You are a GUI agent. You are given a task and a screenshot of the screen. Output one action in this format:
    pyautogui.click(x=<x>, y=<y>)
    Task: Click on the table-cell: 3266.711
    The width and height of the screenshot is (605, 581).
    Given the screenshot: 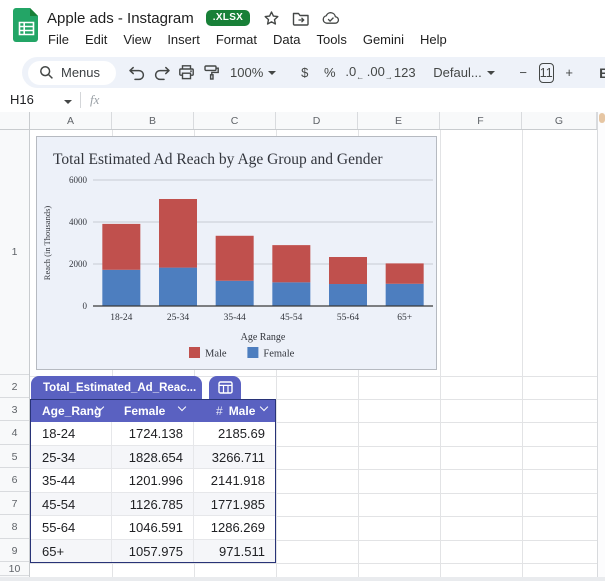 What is the action you would take?
    pyautogui.click(x=235, y=457)
    